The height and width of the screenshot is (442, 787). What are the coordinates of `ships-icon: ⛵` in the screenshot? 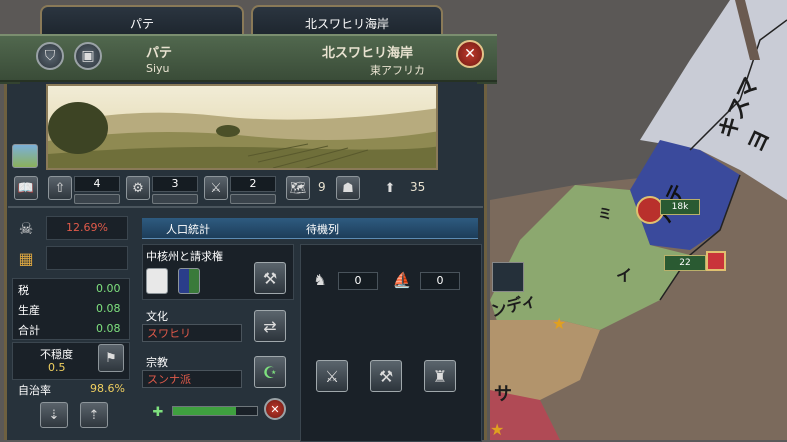 It's located at (402, 280).